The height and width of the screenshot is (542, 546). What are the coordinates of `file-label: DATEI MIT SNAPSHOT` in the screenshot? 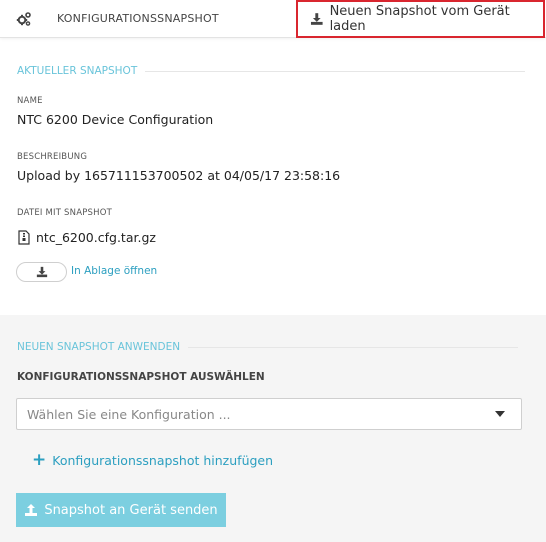 It's located at (65, 213).